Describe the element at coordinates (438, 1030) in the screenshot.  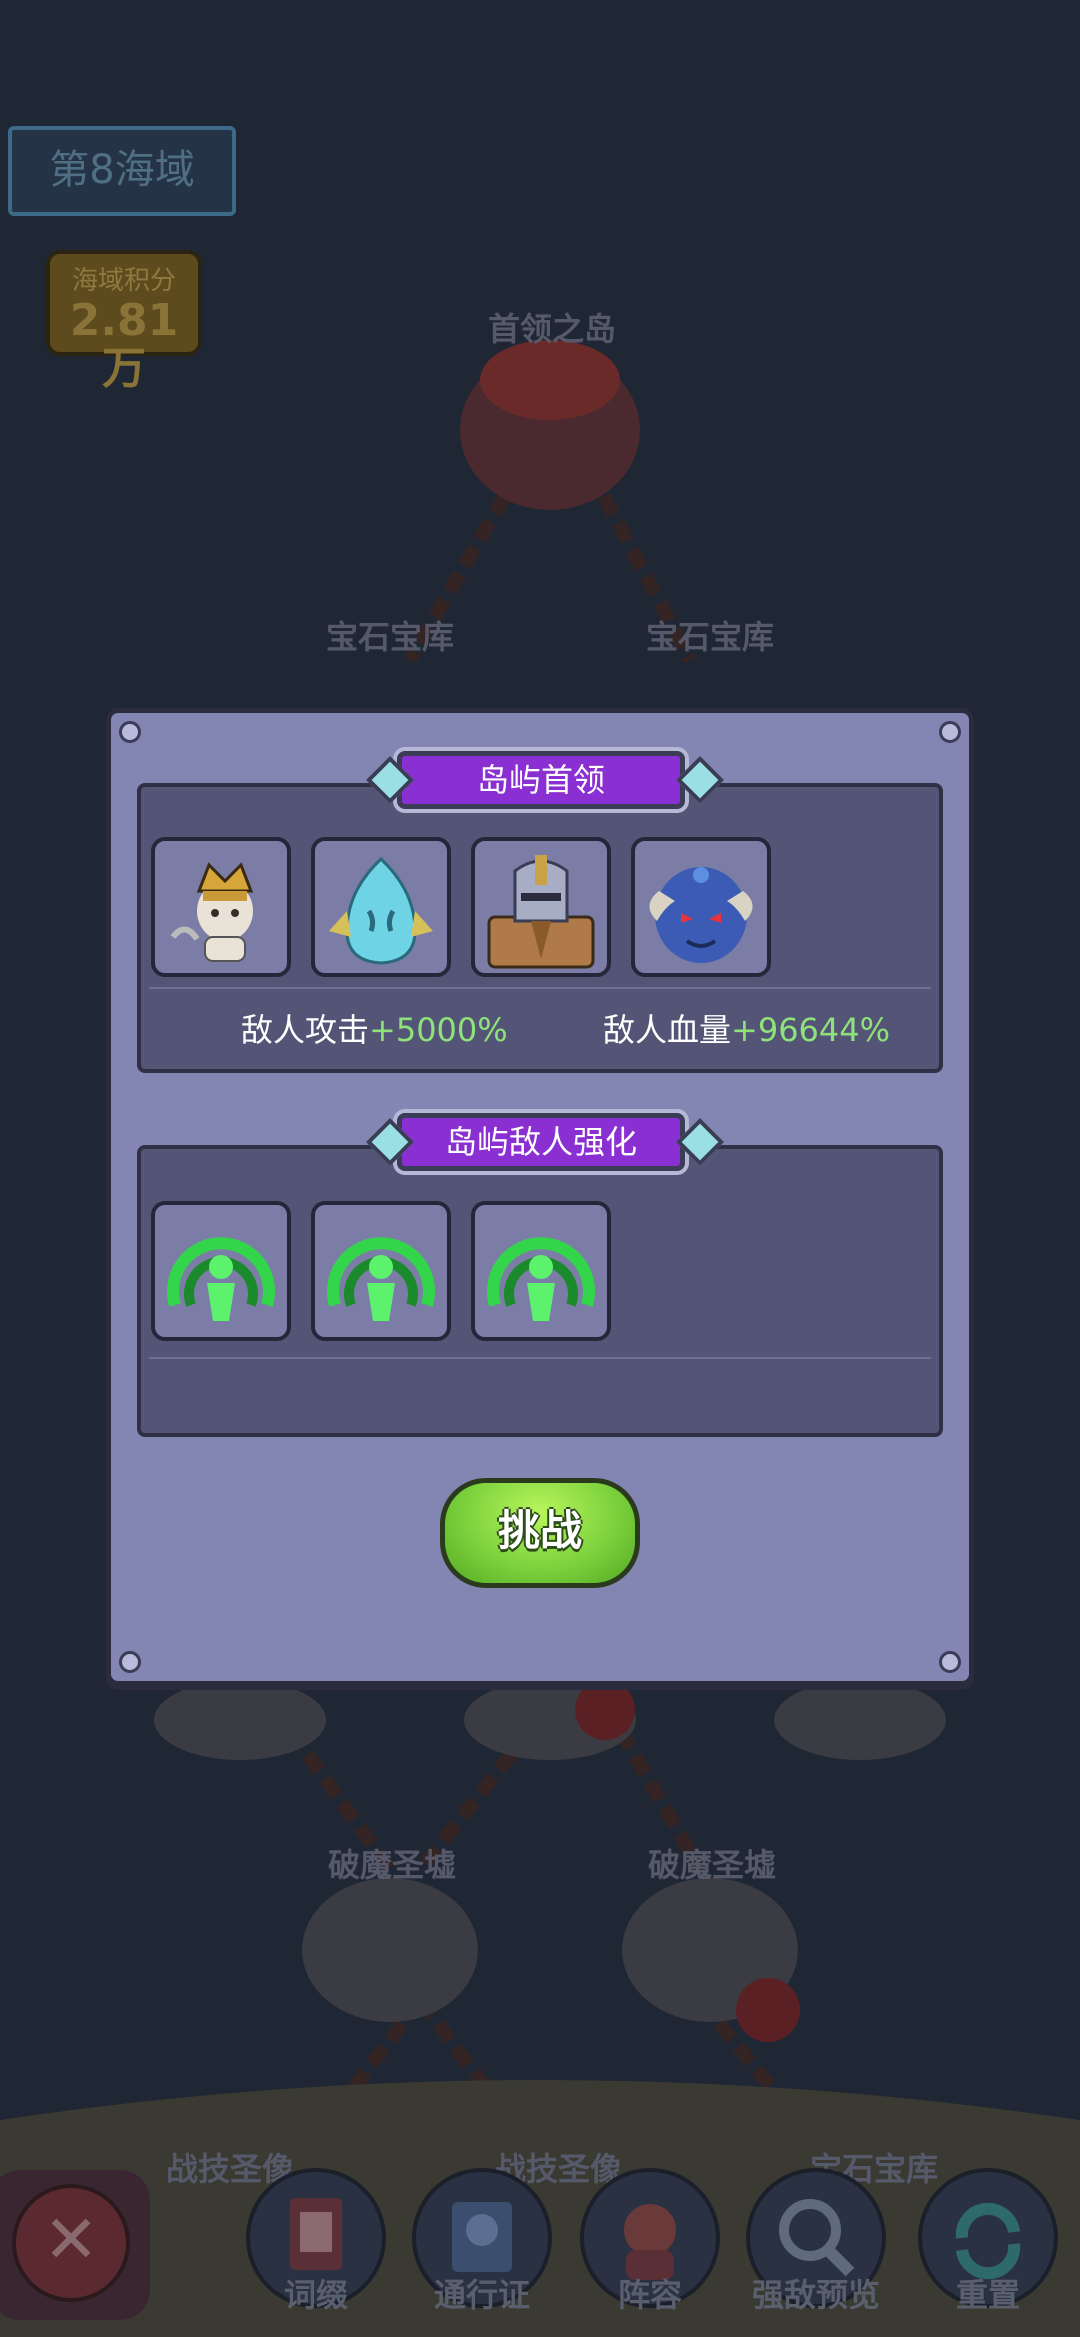
I see `enemy-attack-value: +5000%` at that location.